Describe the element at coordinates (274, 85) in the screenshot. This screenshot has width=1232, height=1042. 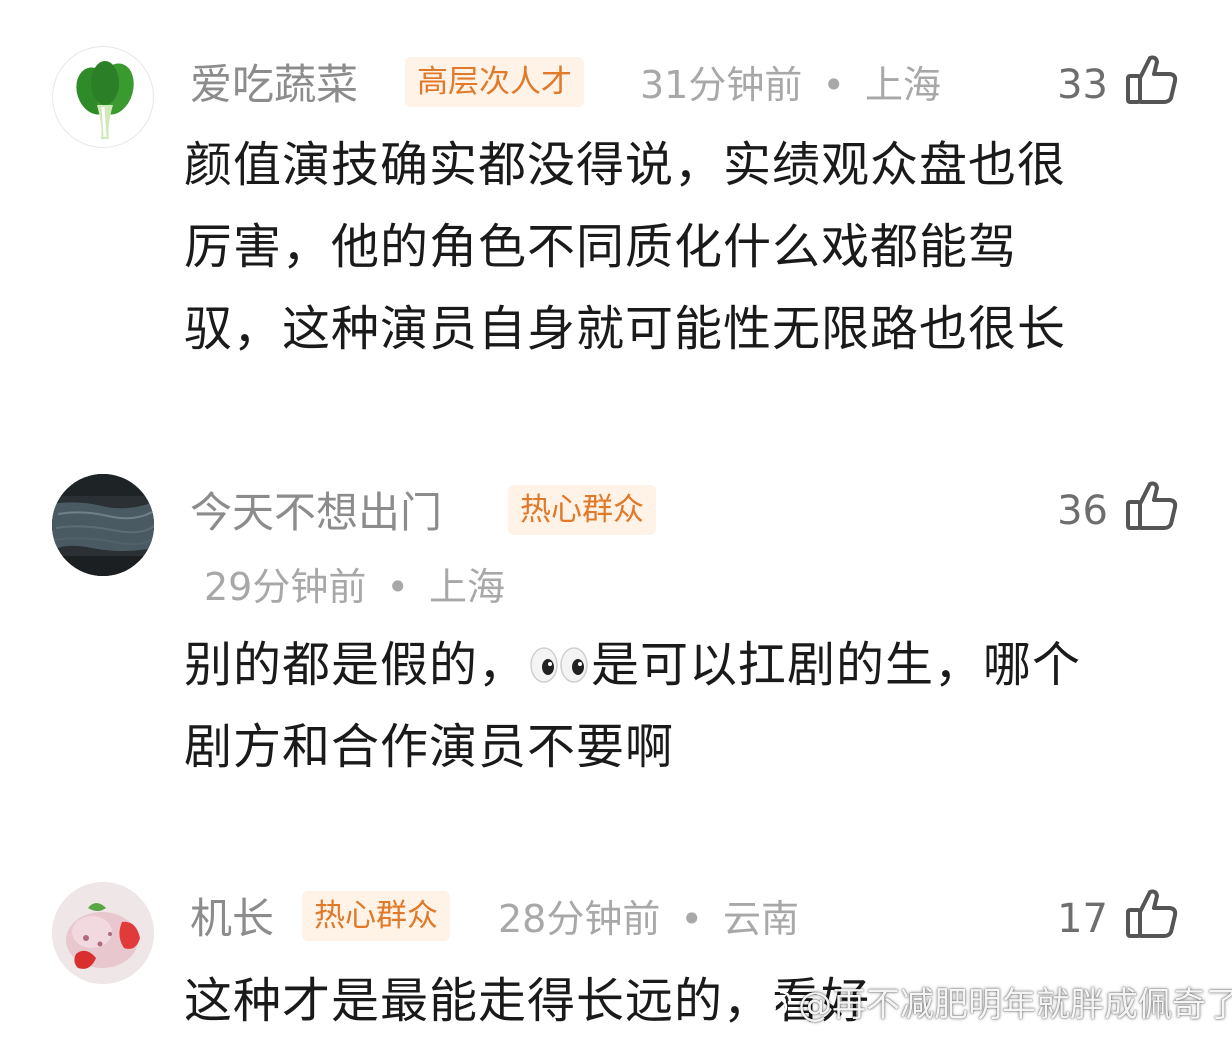
I see `username: 爱吃蔬菜` at that location.